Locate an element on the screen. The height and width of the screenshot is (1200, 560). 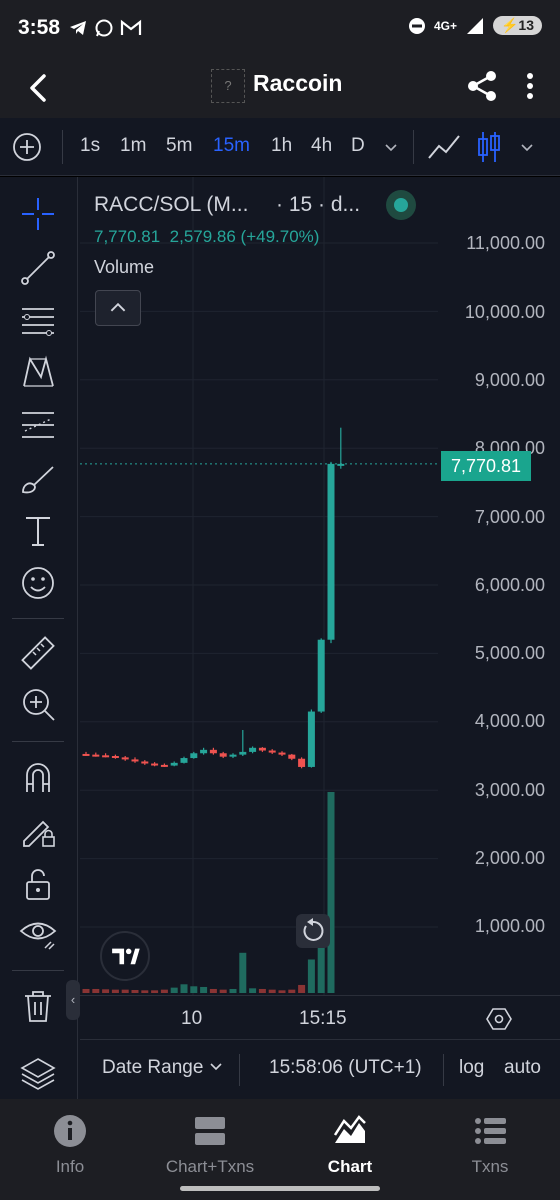
ruler-icon is located at coordinates (38, 653).